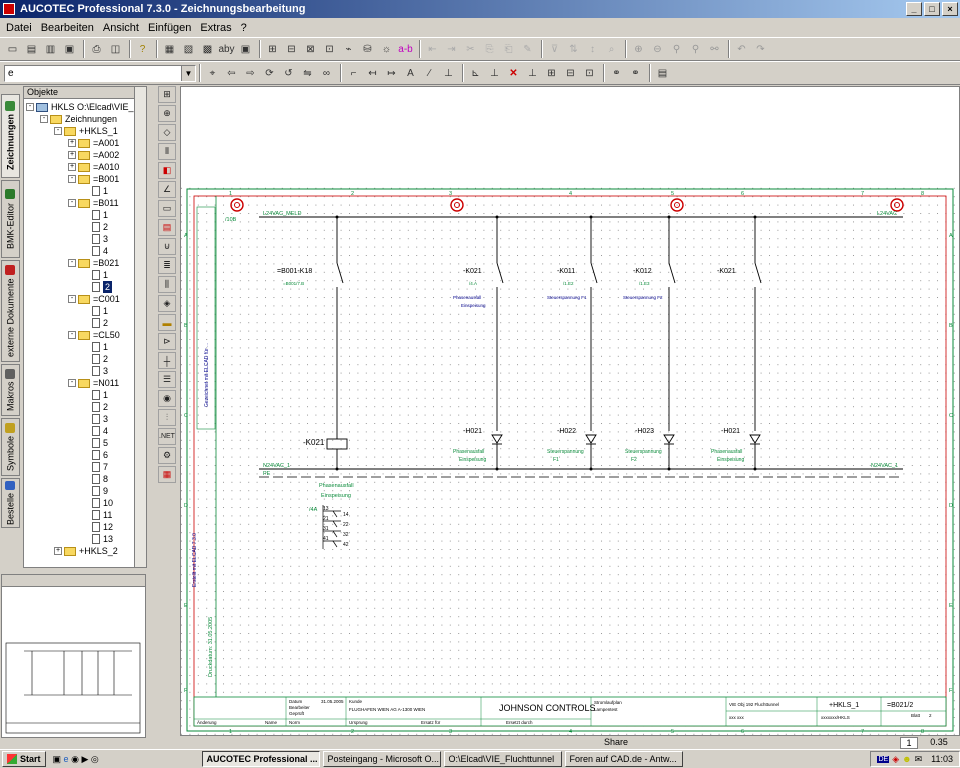 Image resolution: width=960 pixels, height=768 pixels. What do you see at coordinates (288, 73) in the screenshot?
I see `rotate-icon: ↺` at bounding box center [288, 73].